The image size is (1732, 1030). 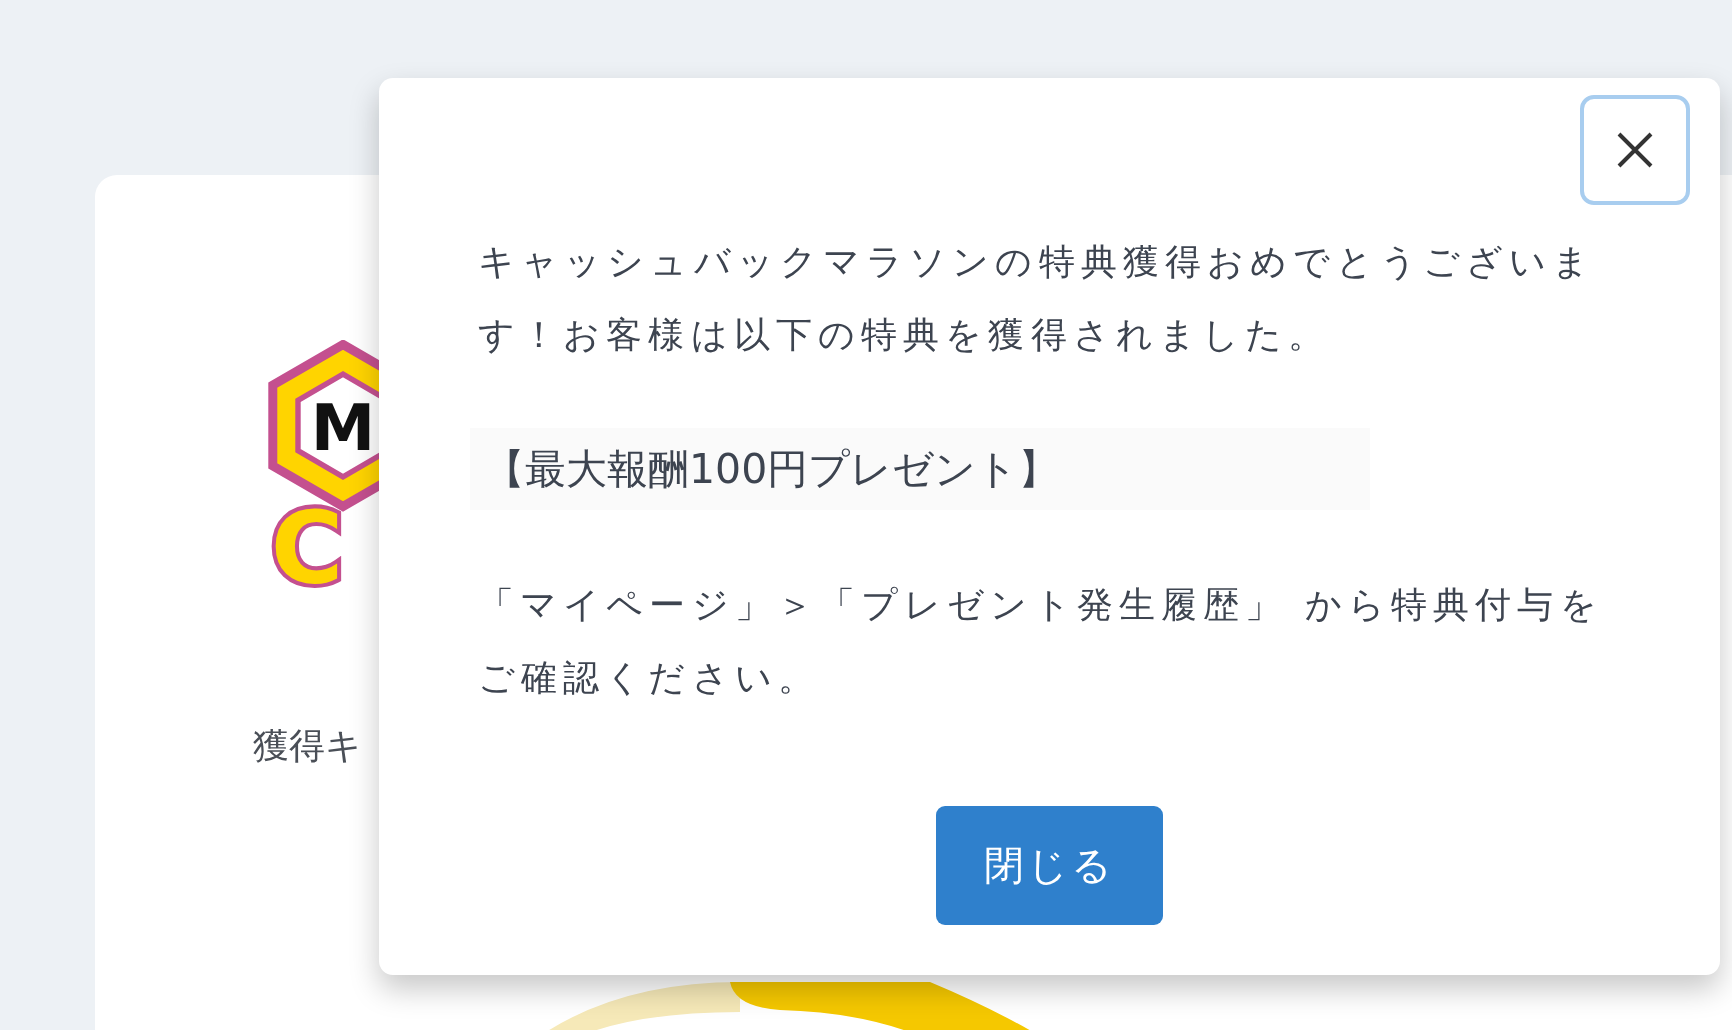 I want to click on reward-text: 【最大報酬100円プレゼント】, so click(x=920, y=469).